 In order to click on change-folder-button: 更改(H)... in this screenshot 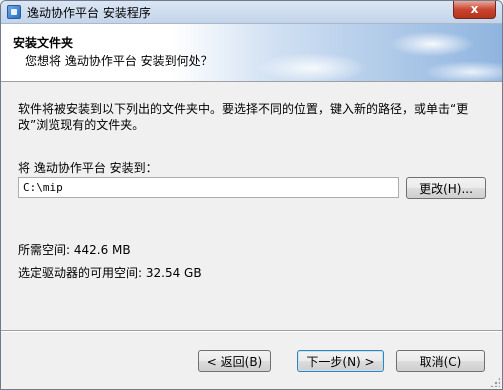, I will do `click(446, 188)`.